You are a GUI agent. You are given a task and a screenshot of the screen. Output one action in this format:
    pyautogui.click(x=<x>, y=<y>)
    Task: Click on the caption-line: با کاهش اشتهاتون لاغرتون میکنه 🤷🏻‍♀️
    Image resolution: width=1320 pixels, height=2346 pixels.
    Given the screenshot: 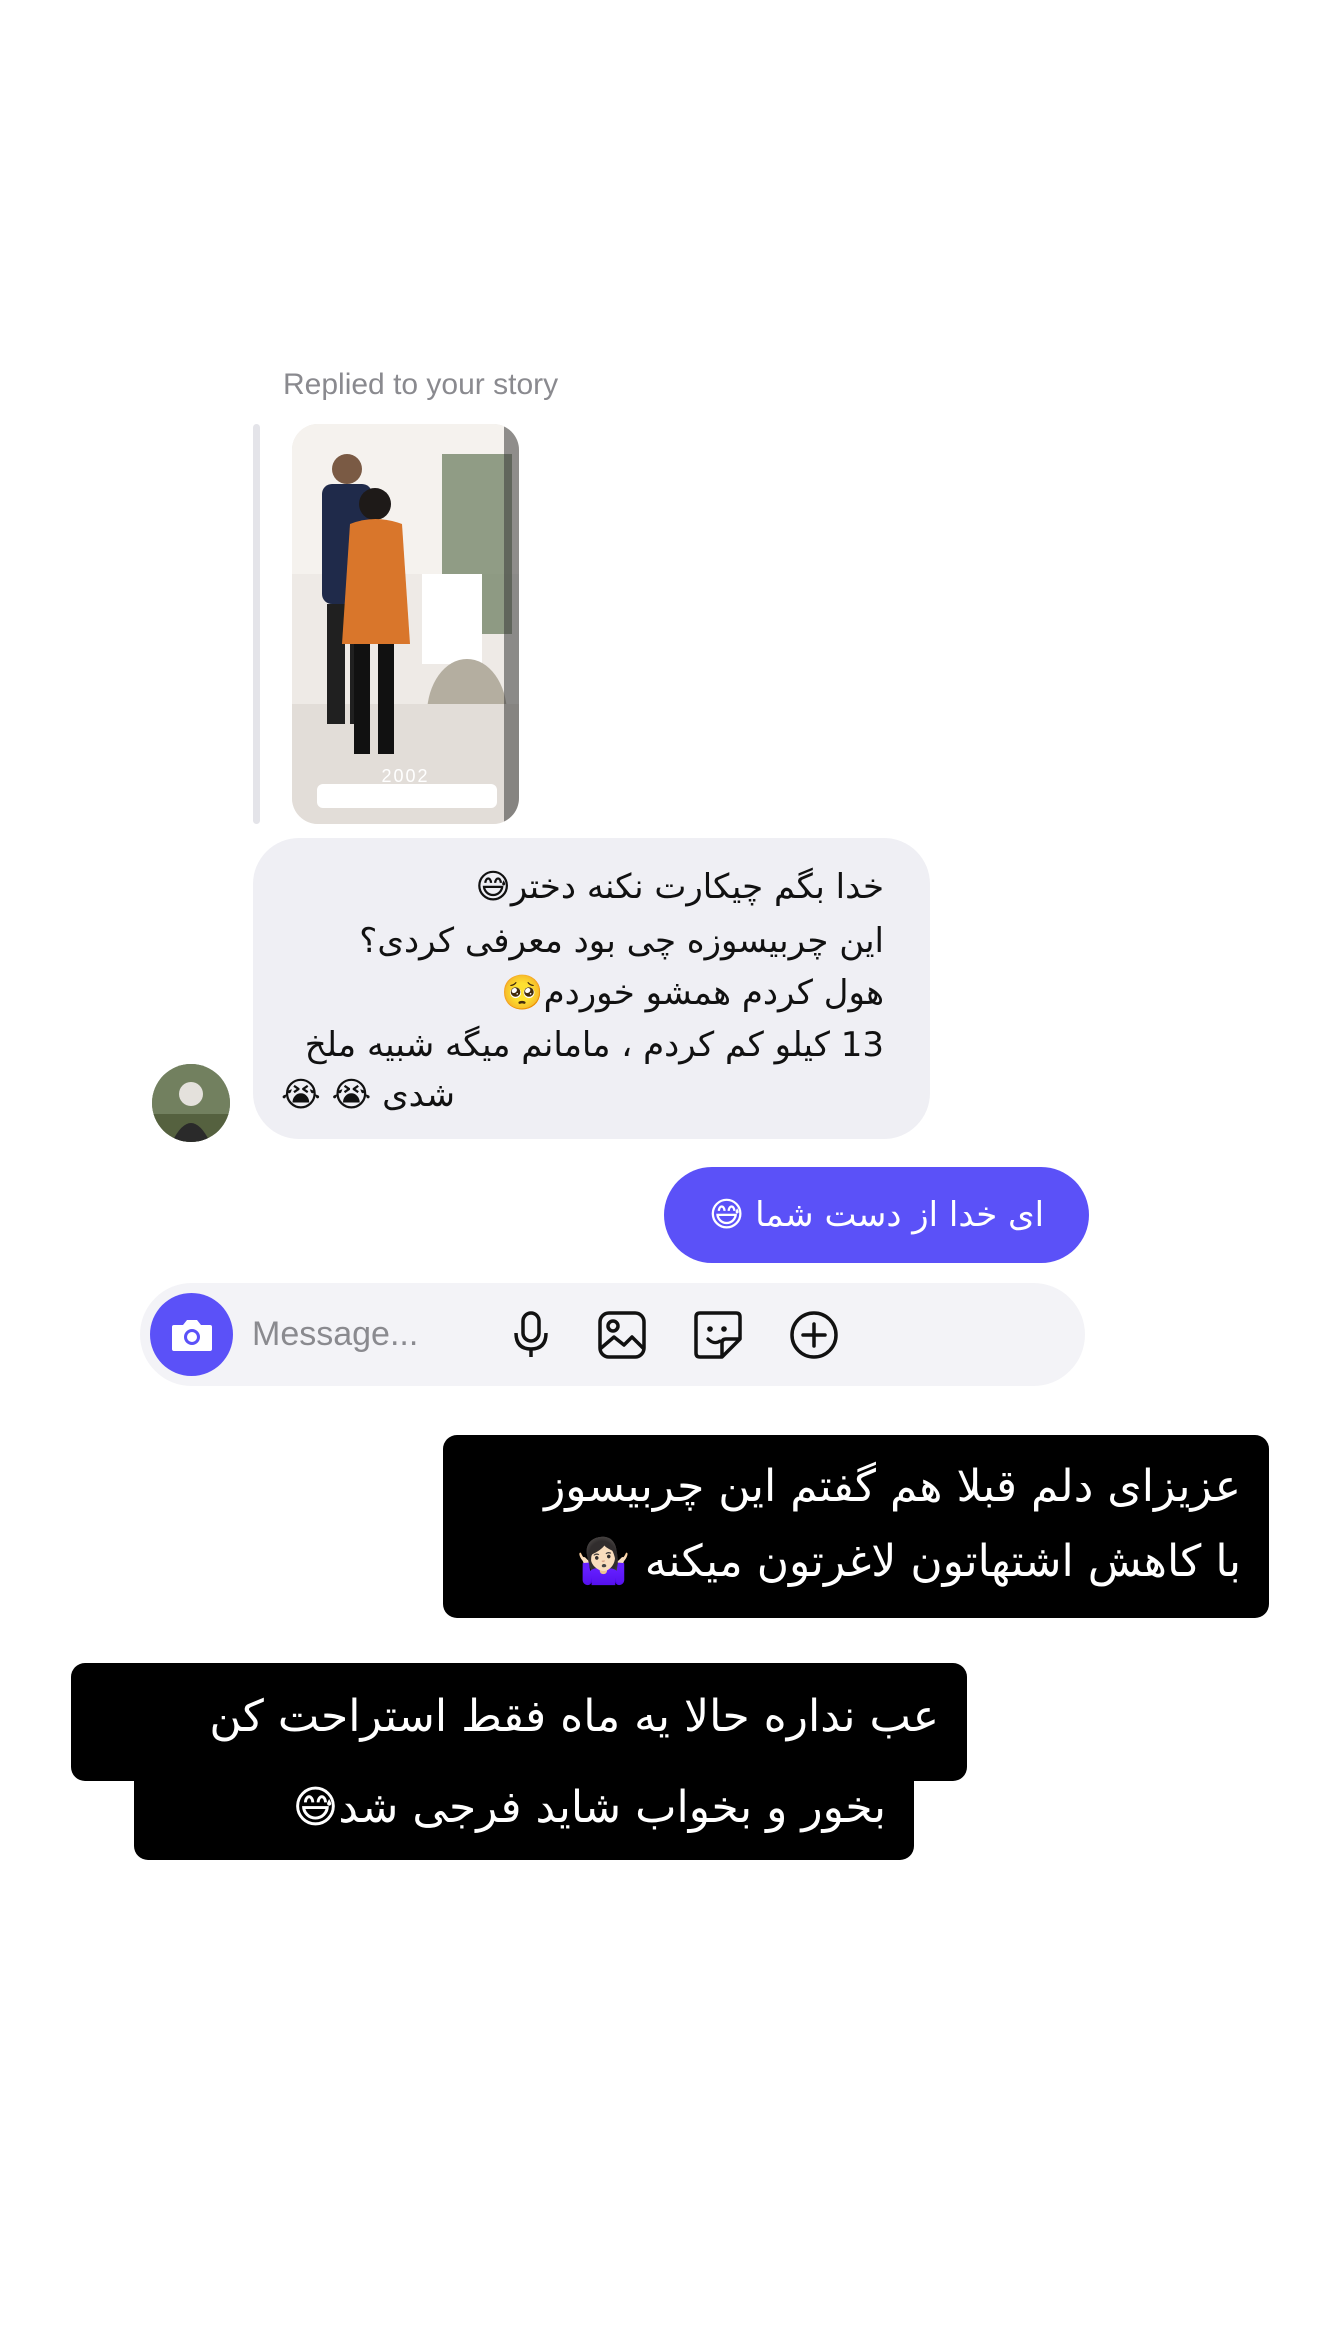 What is the action you would take?
    pyautogui.click(x=908, y=1561)
    